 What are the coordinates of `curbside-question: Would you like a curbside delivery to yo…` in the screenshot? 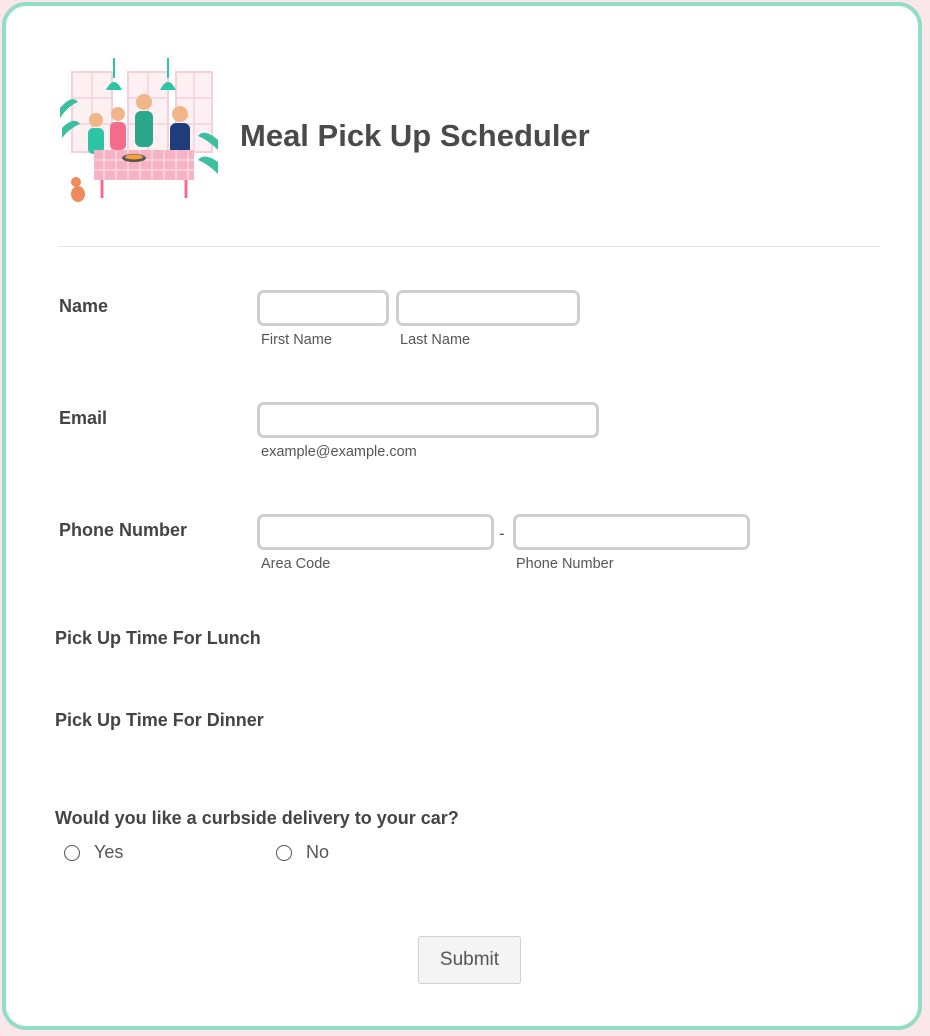 It's located at (257, 818).